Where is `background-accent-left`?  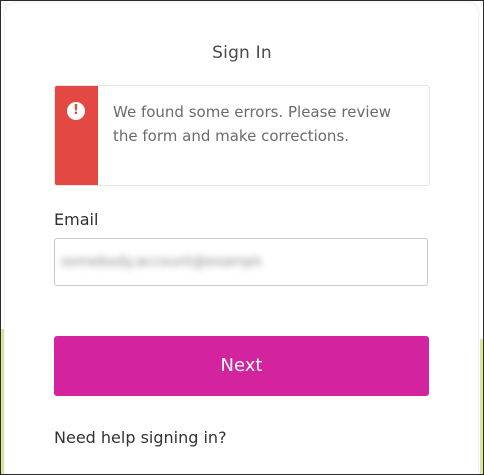 background-accent-left is located at coordinates (2, 401).